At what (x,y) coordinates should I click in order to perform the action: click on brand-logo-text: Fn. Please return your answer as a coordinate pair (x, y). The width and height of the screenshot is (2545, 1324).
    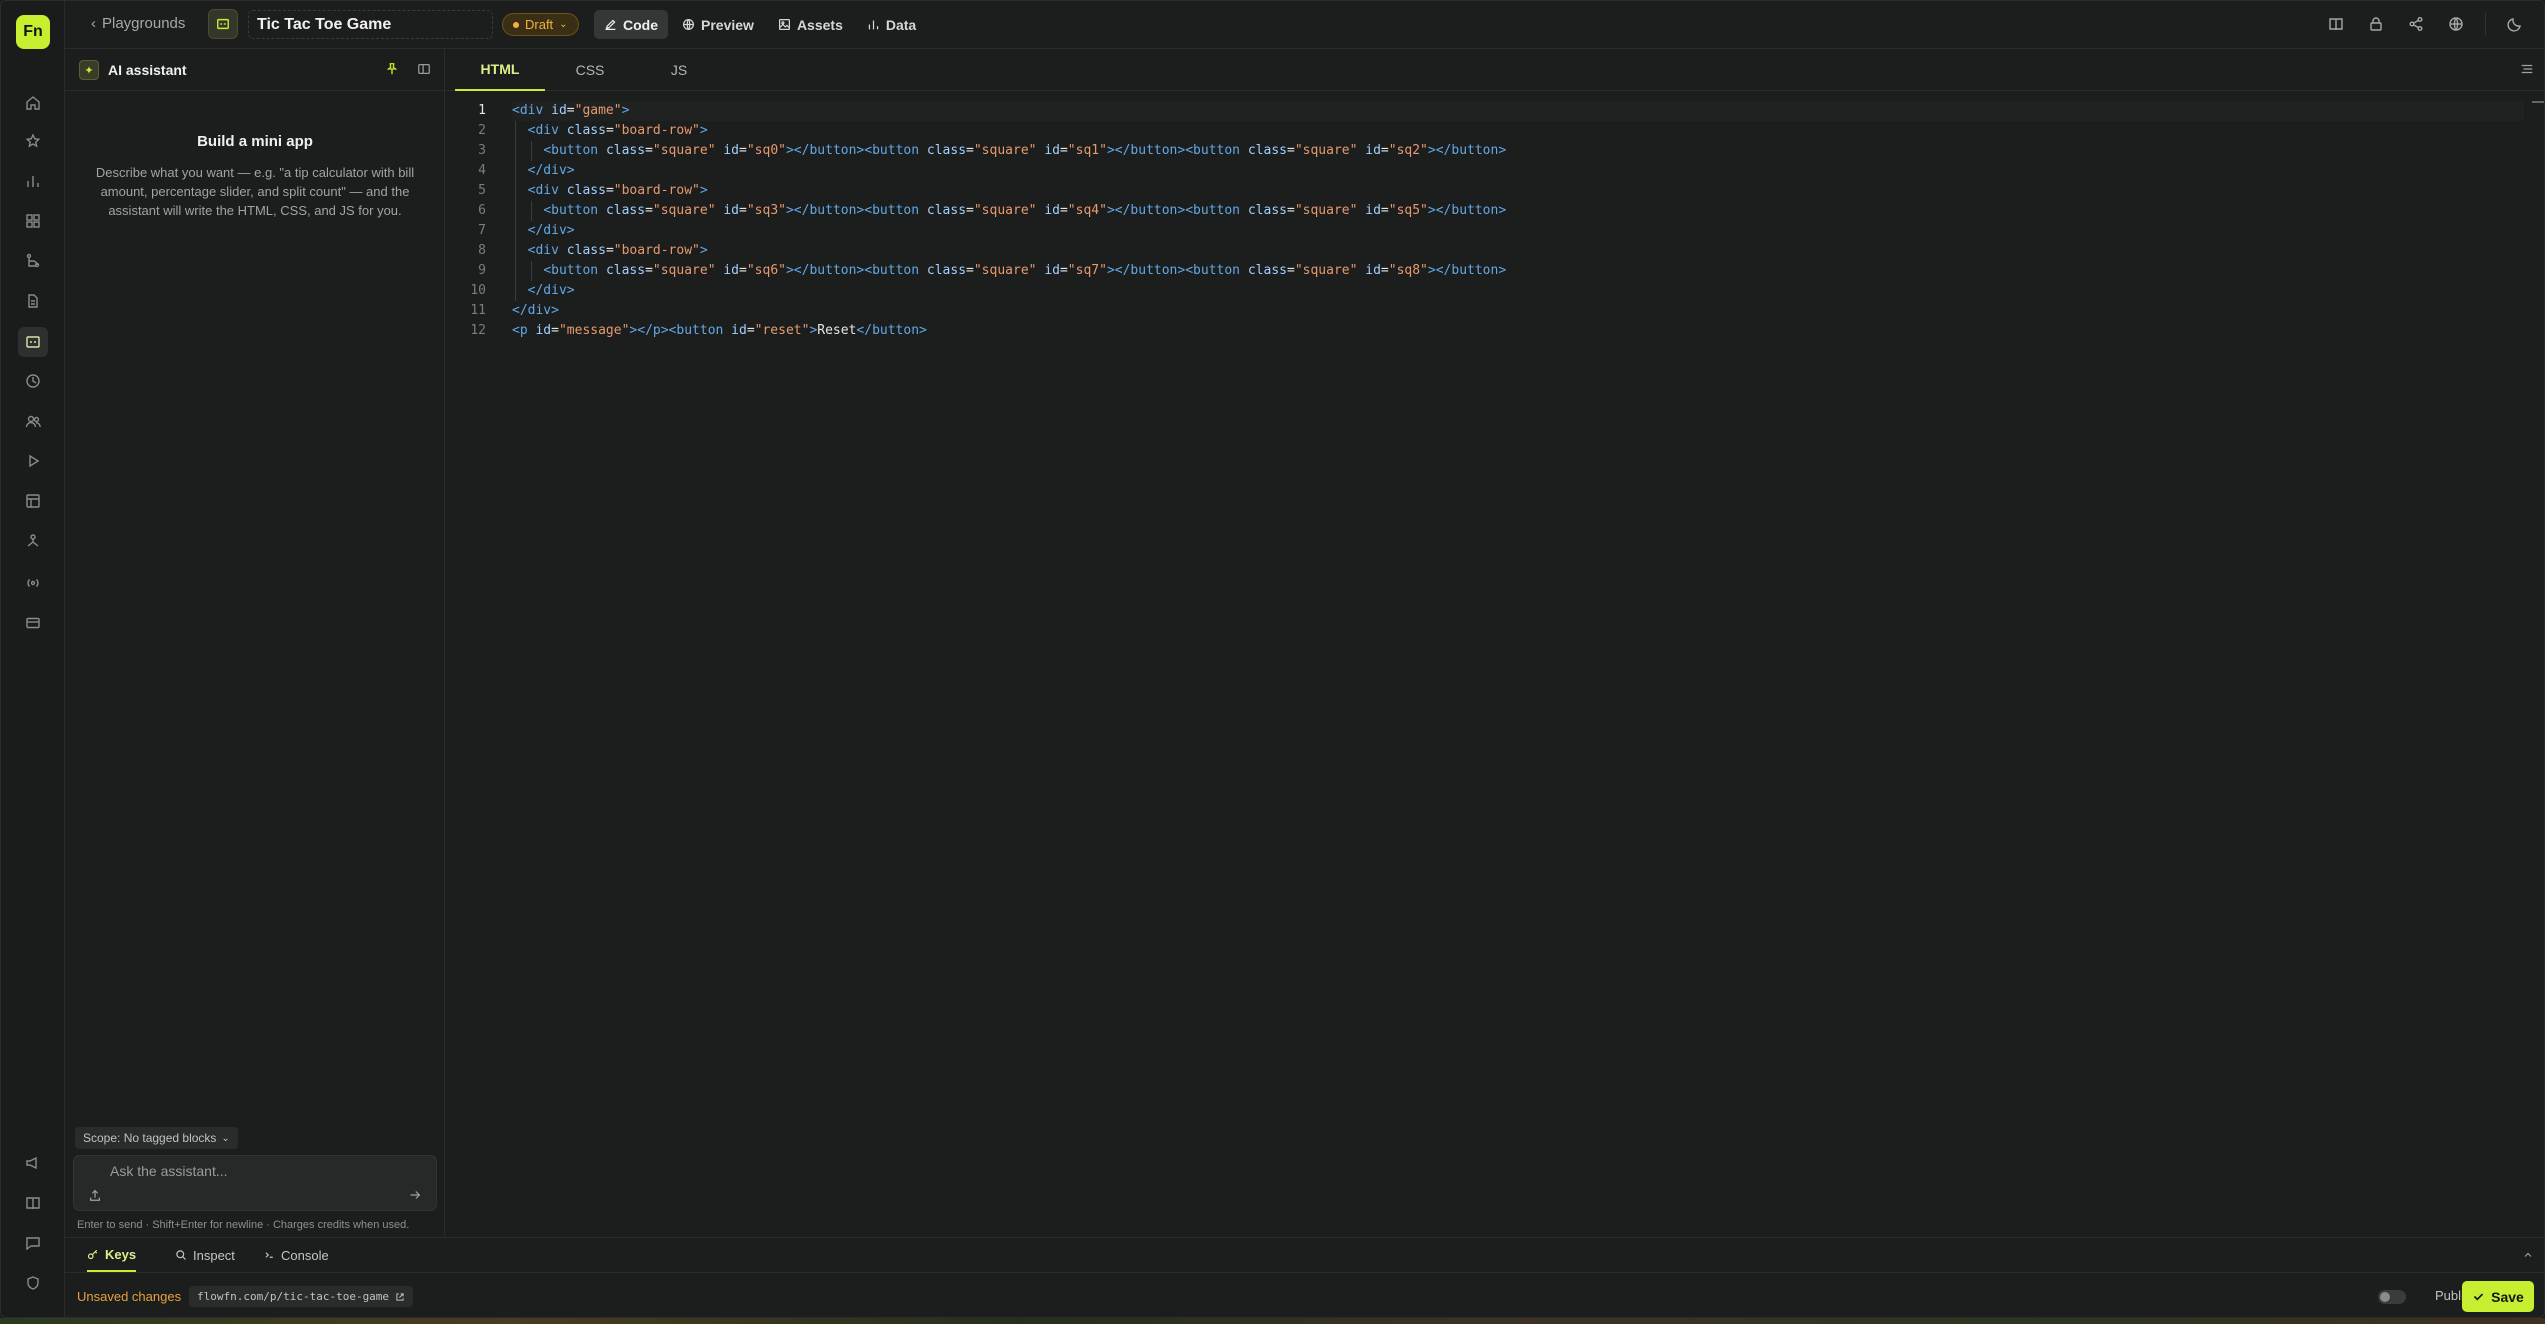
    Looking at the image, I should click on (33, 31).